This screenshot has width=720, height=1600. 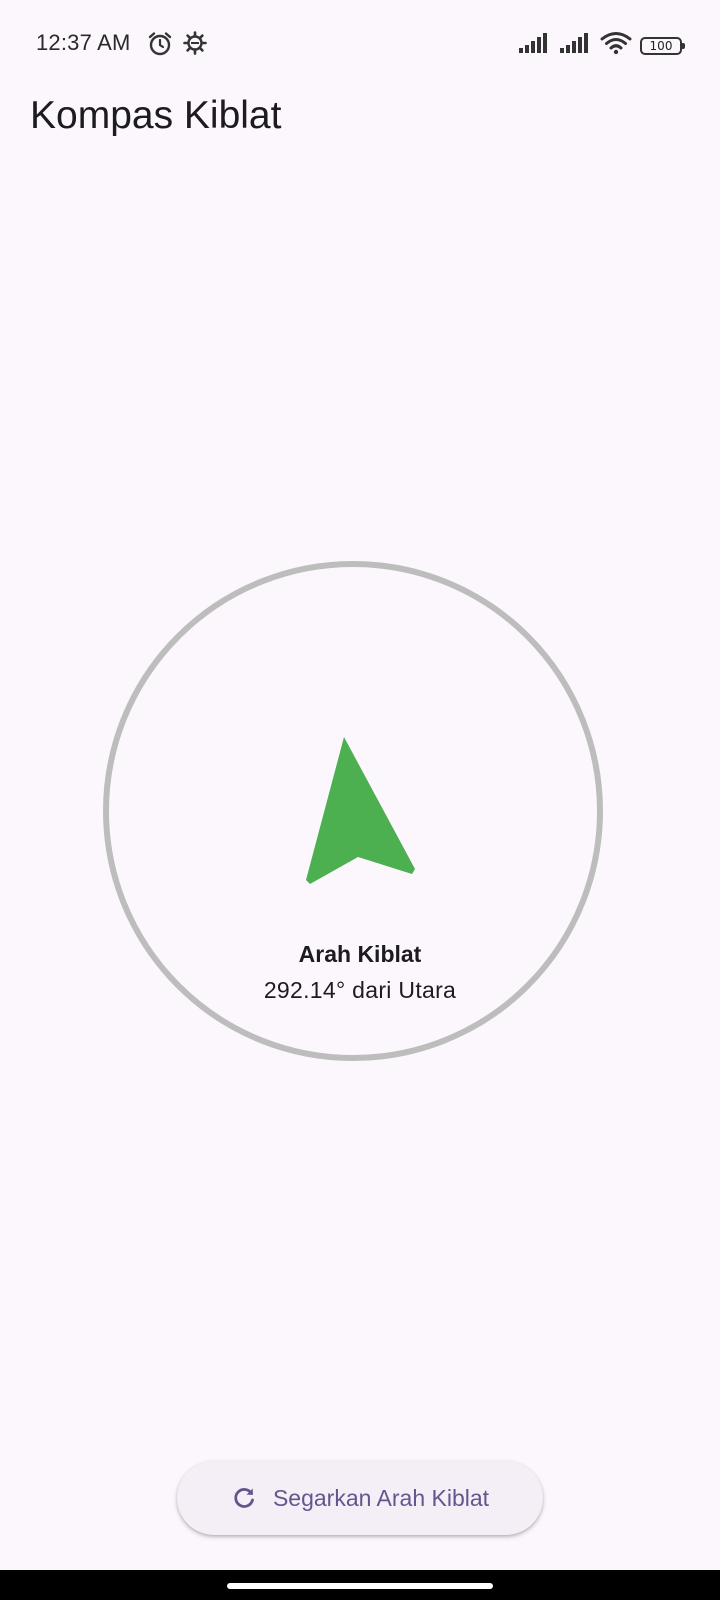 What do you see at coordinates (160, 46) in the screenshot?
I see `alarm-icon` at bounding box center [160, 46].